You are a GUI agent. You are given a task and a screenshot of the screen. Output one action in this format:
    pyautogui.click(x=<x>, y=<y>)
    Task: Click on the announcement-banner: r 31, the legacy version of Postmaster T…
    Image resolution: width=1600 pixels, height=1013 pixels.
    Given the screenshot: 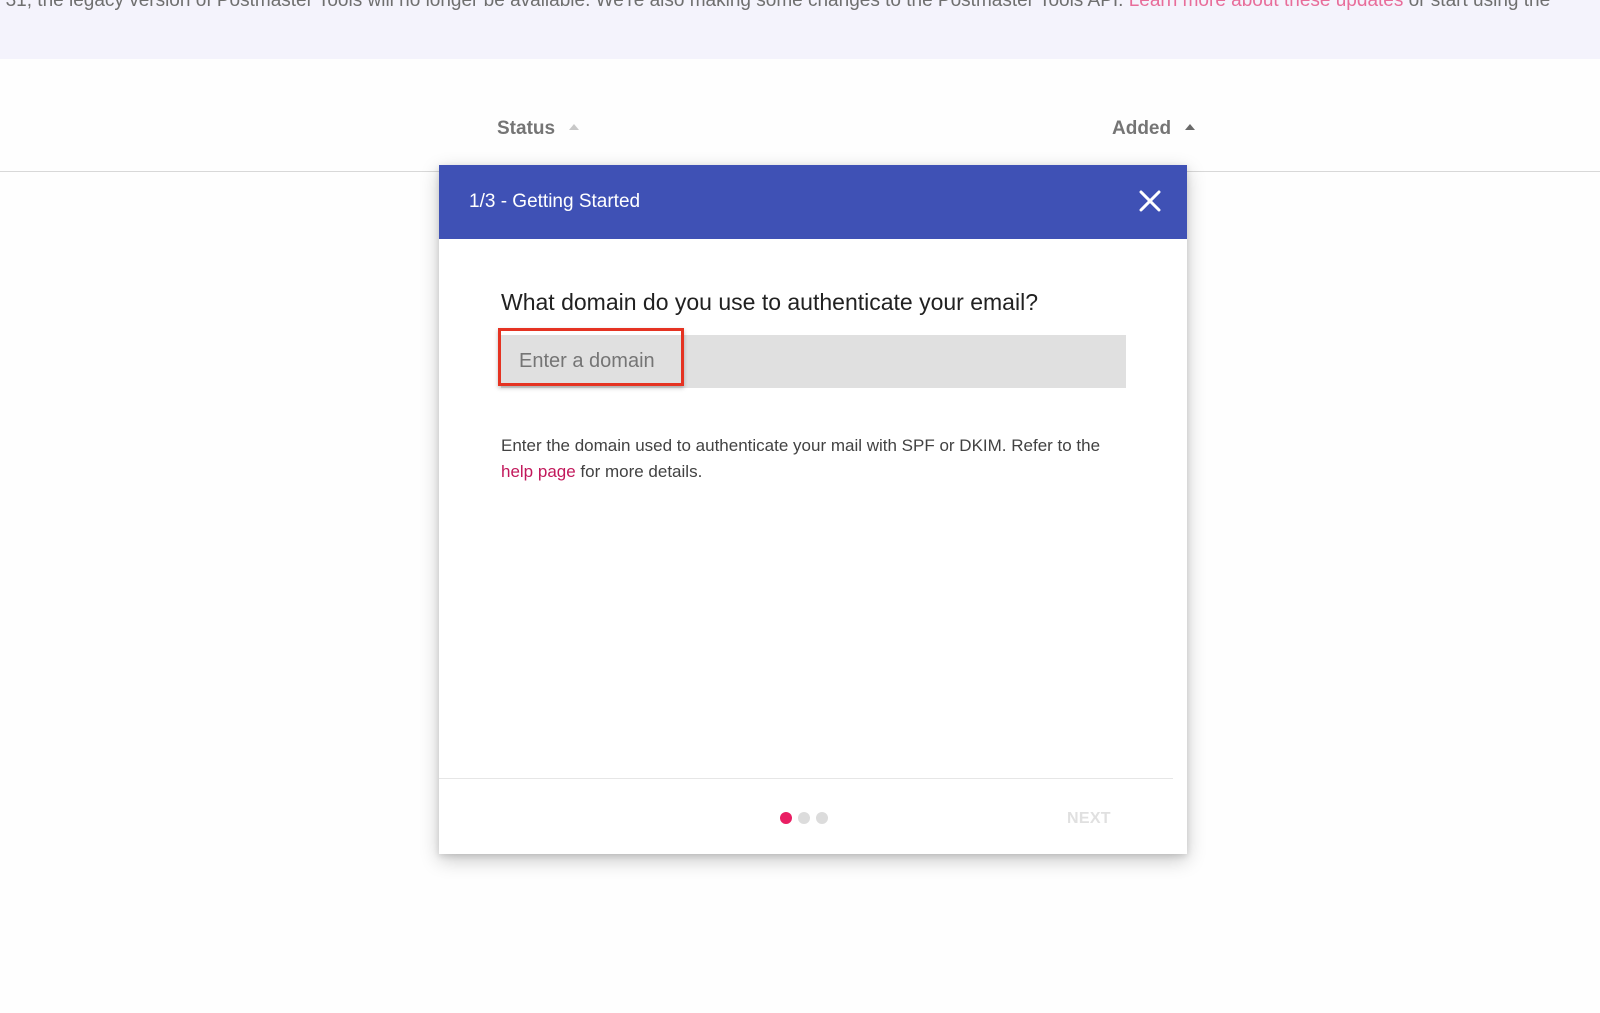 What is the action you would take?
    pyautogui.click(x=800, y=29)
    